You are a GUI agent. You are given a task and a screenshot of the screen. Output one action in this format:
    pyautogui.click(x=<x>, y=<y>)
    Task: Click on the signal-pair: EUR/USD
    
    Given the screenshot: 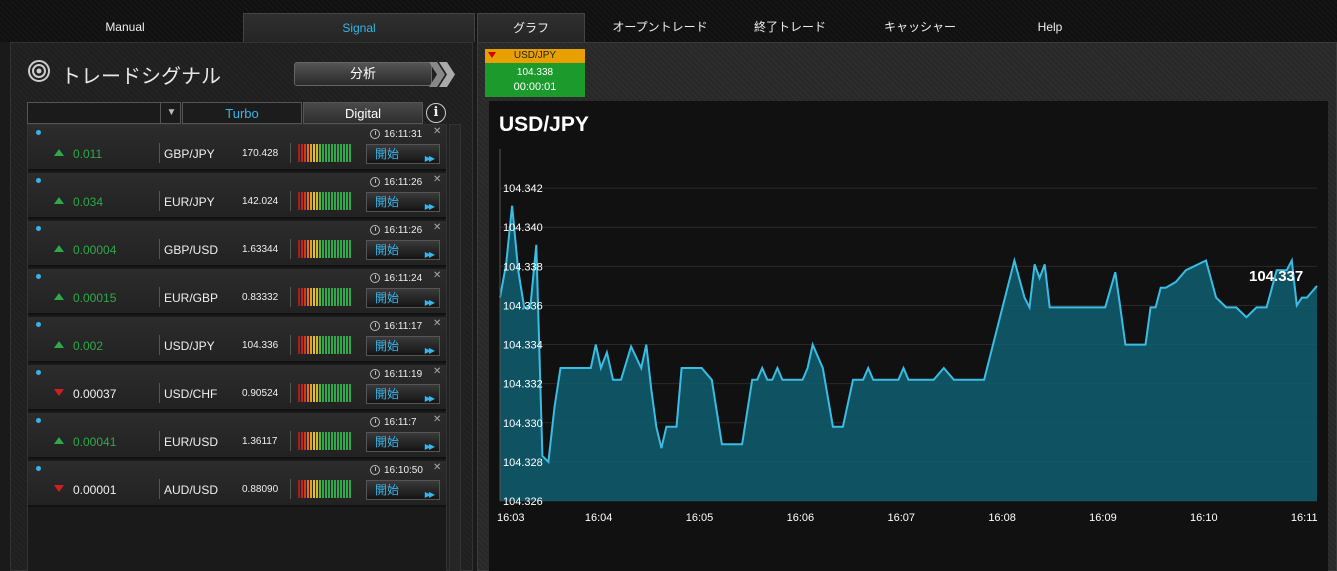 What is the action you would take?
    pyautogui.click(x=191, y=442)
    